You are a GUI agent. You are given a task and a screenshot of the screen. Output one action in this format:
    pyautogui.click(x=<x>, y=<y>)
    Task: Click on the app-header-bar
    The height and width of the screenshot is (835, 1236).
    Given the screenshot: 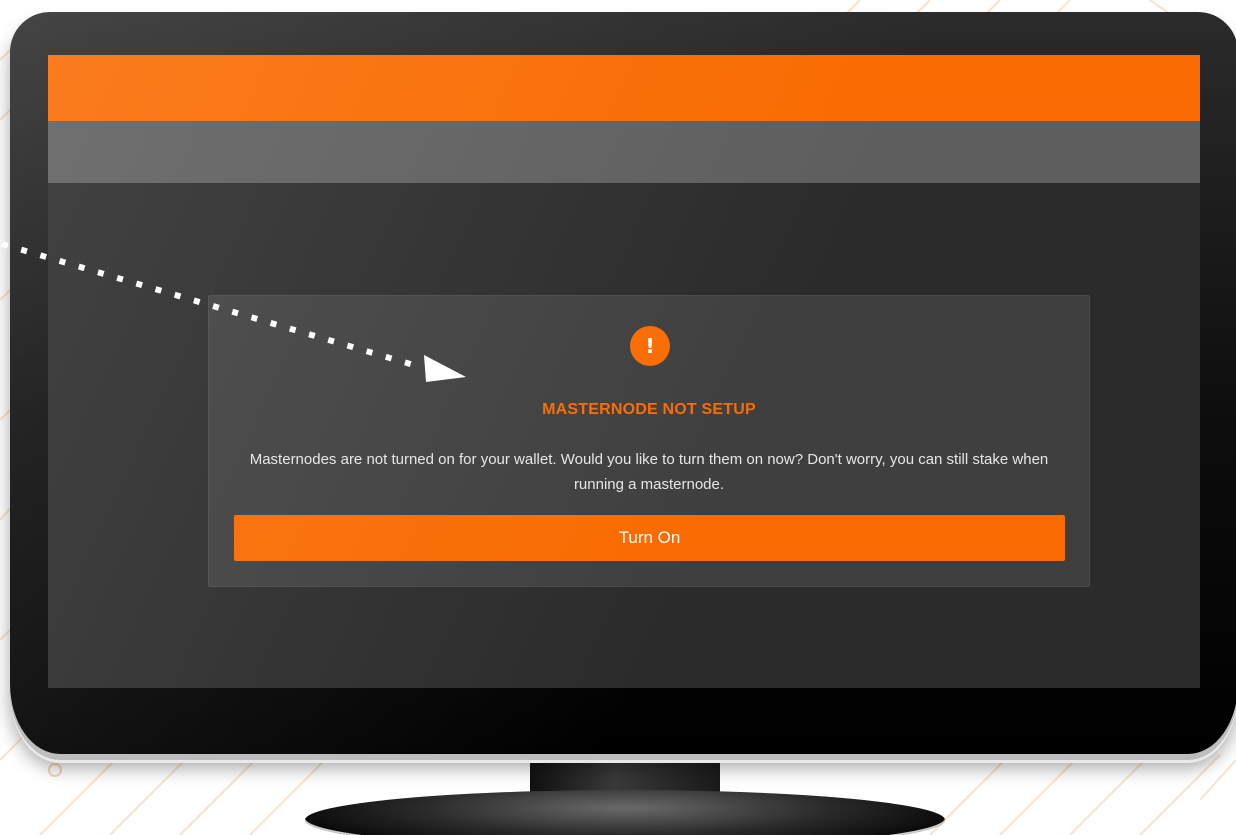 What is the action you would take?
    pyautogui.click(x=624, y=88)
    